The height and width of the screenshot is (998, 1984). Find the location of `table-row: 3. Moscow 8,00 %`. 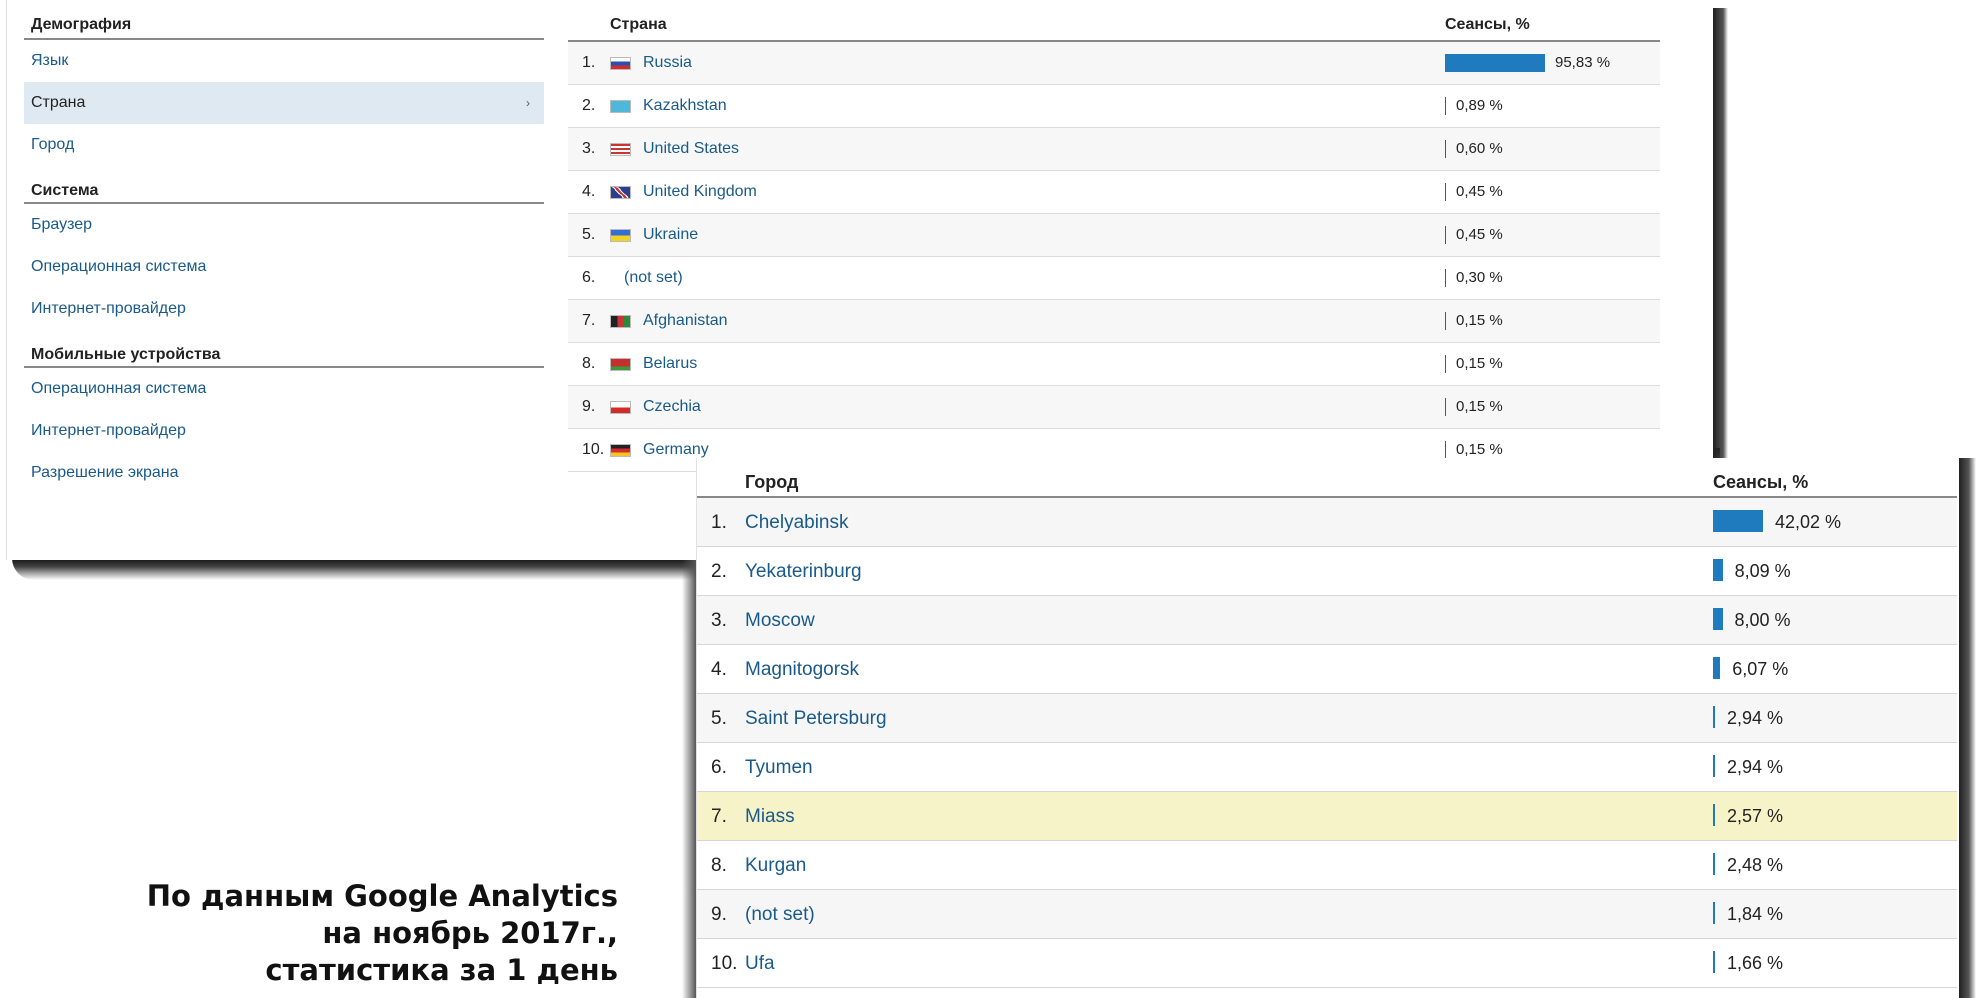

table-row: 3. Moscow 8,00 % is located at coordinates (1327, 620).